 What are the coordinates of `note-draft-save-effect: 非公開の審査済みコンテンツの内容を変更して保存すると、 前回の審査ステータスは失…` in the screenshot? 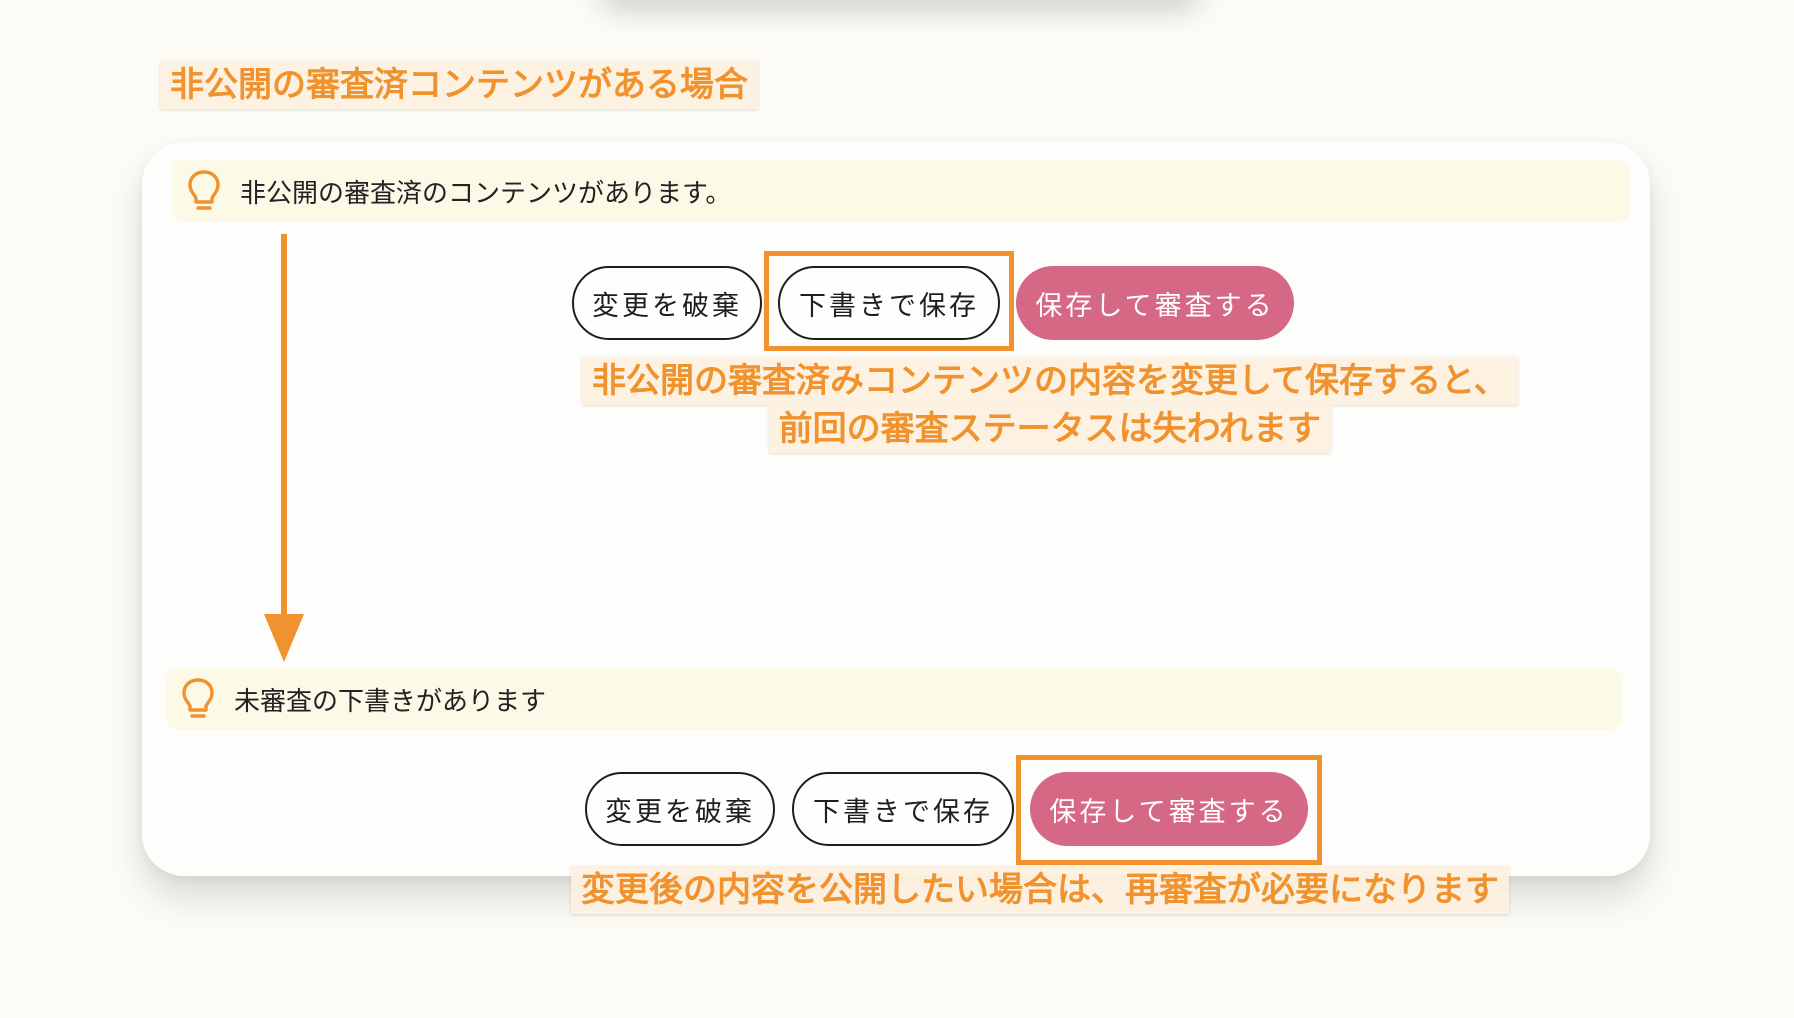 It's located at (1050, 405).